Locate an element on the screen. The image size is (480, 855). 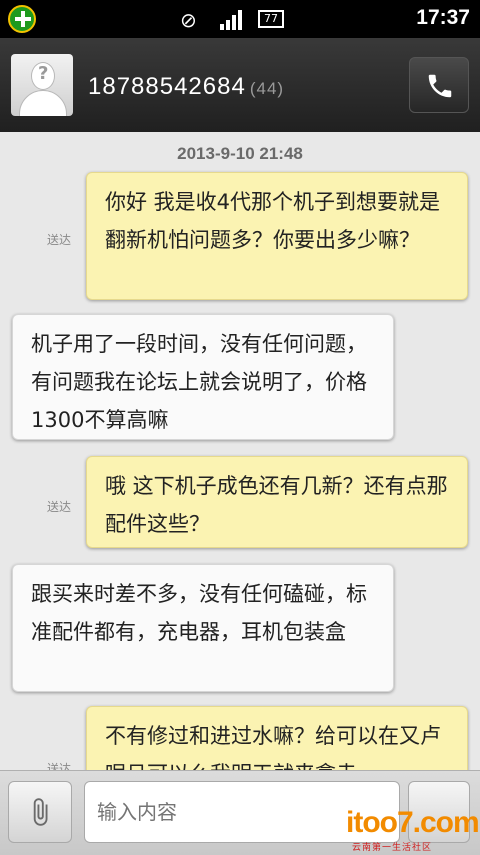
vibrate-off-icon: ⊘ is located at coordinates (188, 20).